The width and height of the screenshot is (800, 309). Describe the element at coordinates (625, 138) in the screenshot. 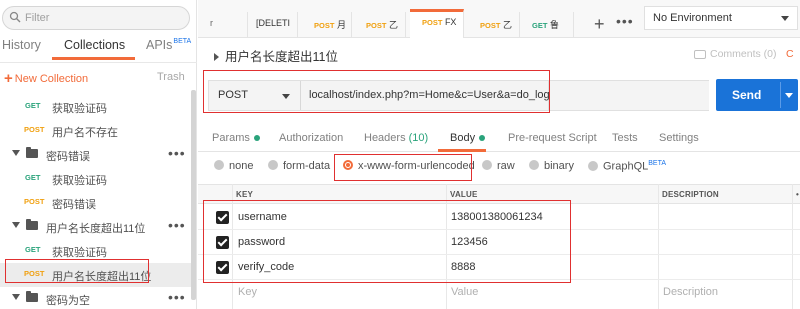

I see `tab-tests: Tests` at that location.